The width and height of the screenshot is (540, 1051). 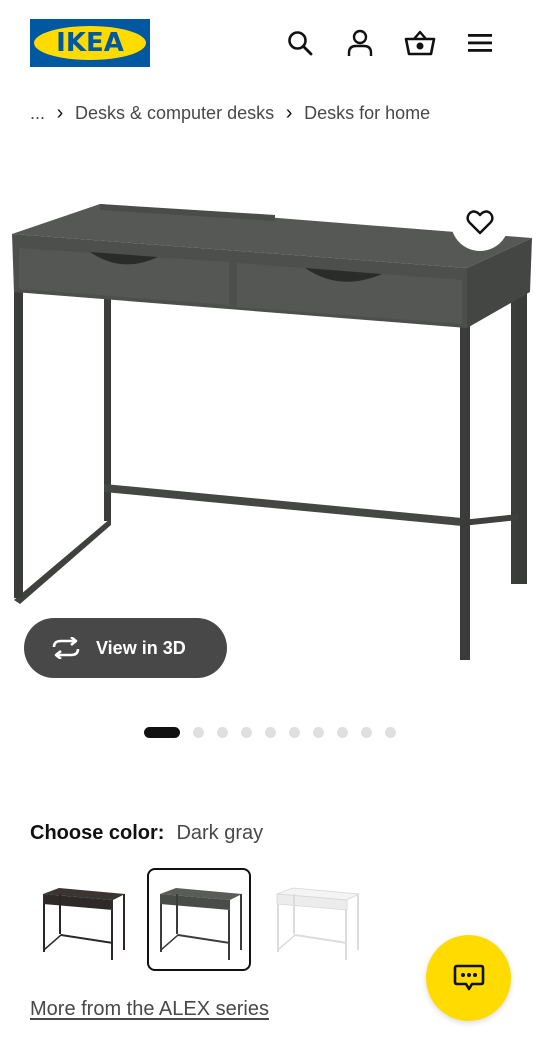 I want to click on swatch-desk-black-brown, so click(x=84, y=923).